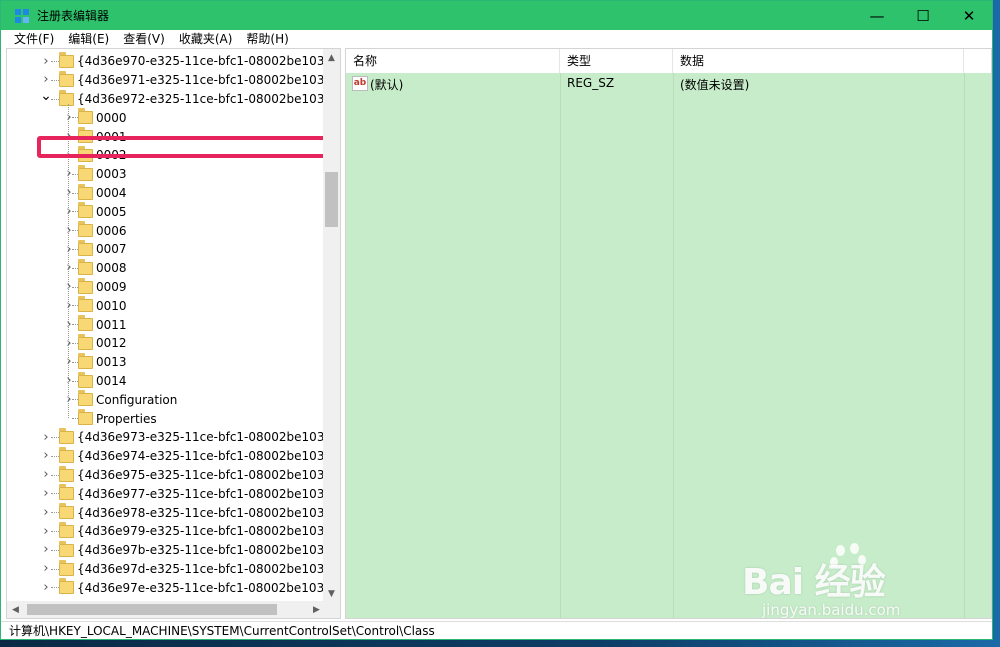 Image resolution: width=1000 pixels, height=647 pixels. Describe the element at coordinates (453, 61) in the screenshot. I see `column-name-header: 名称` at that location.